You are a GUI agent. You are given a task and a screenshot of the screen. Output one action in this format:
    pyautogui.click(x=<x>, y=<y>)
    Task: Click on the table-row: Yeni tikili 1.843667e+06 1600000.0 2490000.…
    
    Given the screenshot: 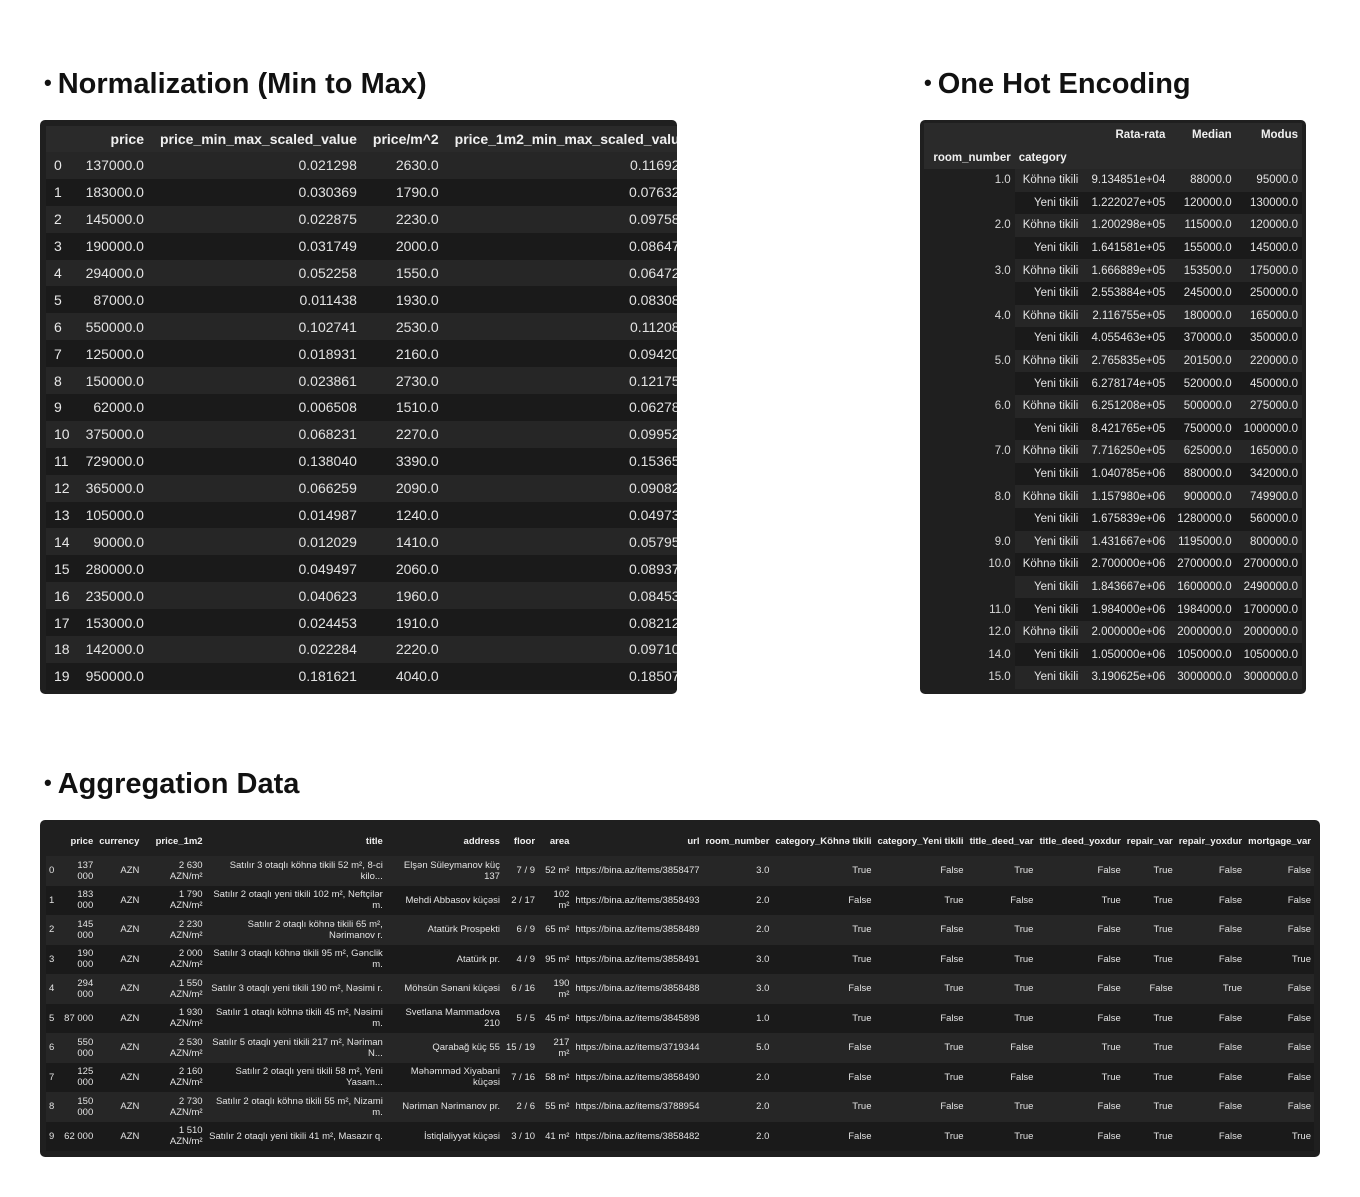 What is the action you would take?
    pyautogui.click(x=1113, y=587)
    